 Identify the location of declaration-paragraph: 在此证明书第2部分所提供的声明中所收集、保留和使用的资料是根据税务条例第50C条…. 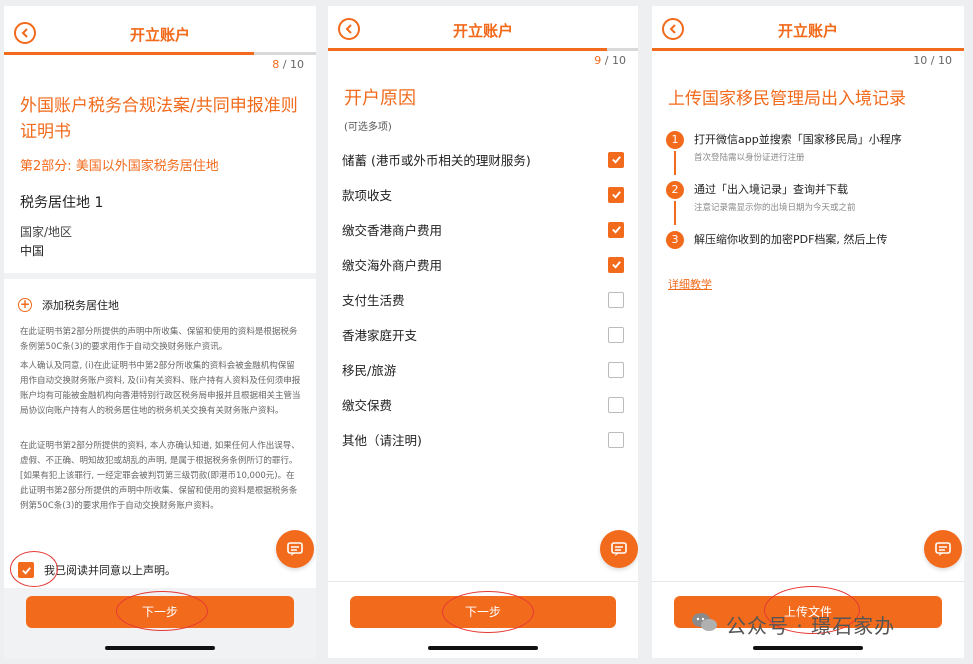
(159, 339).